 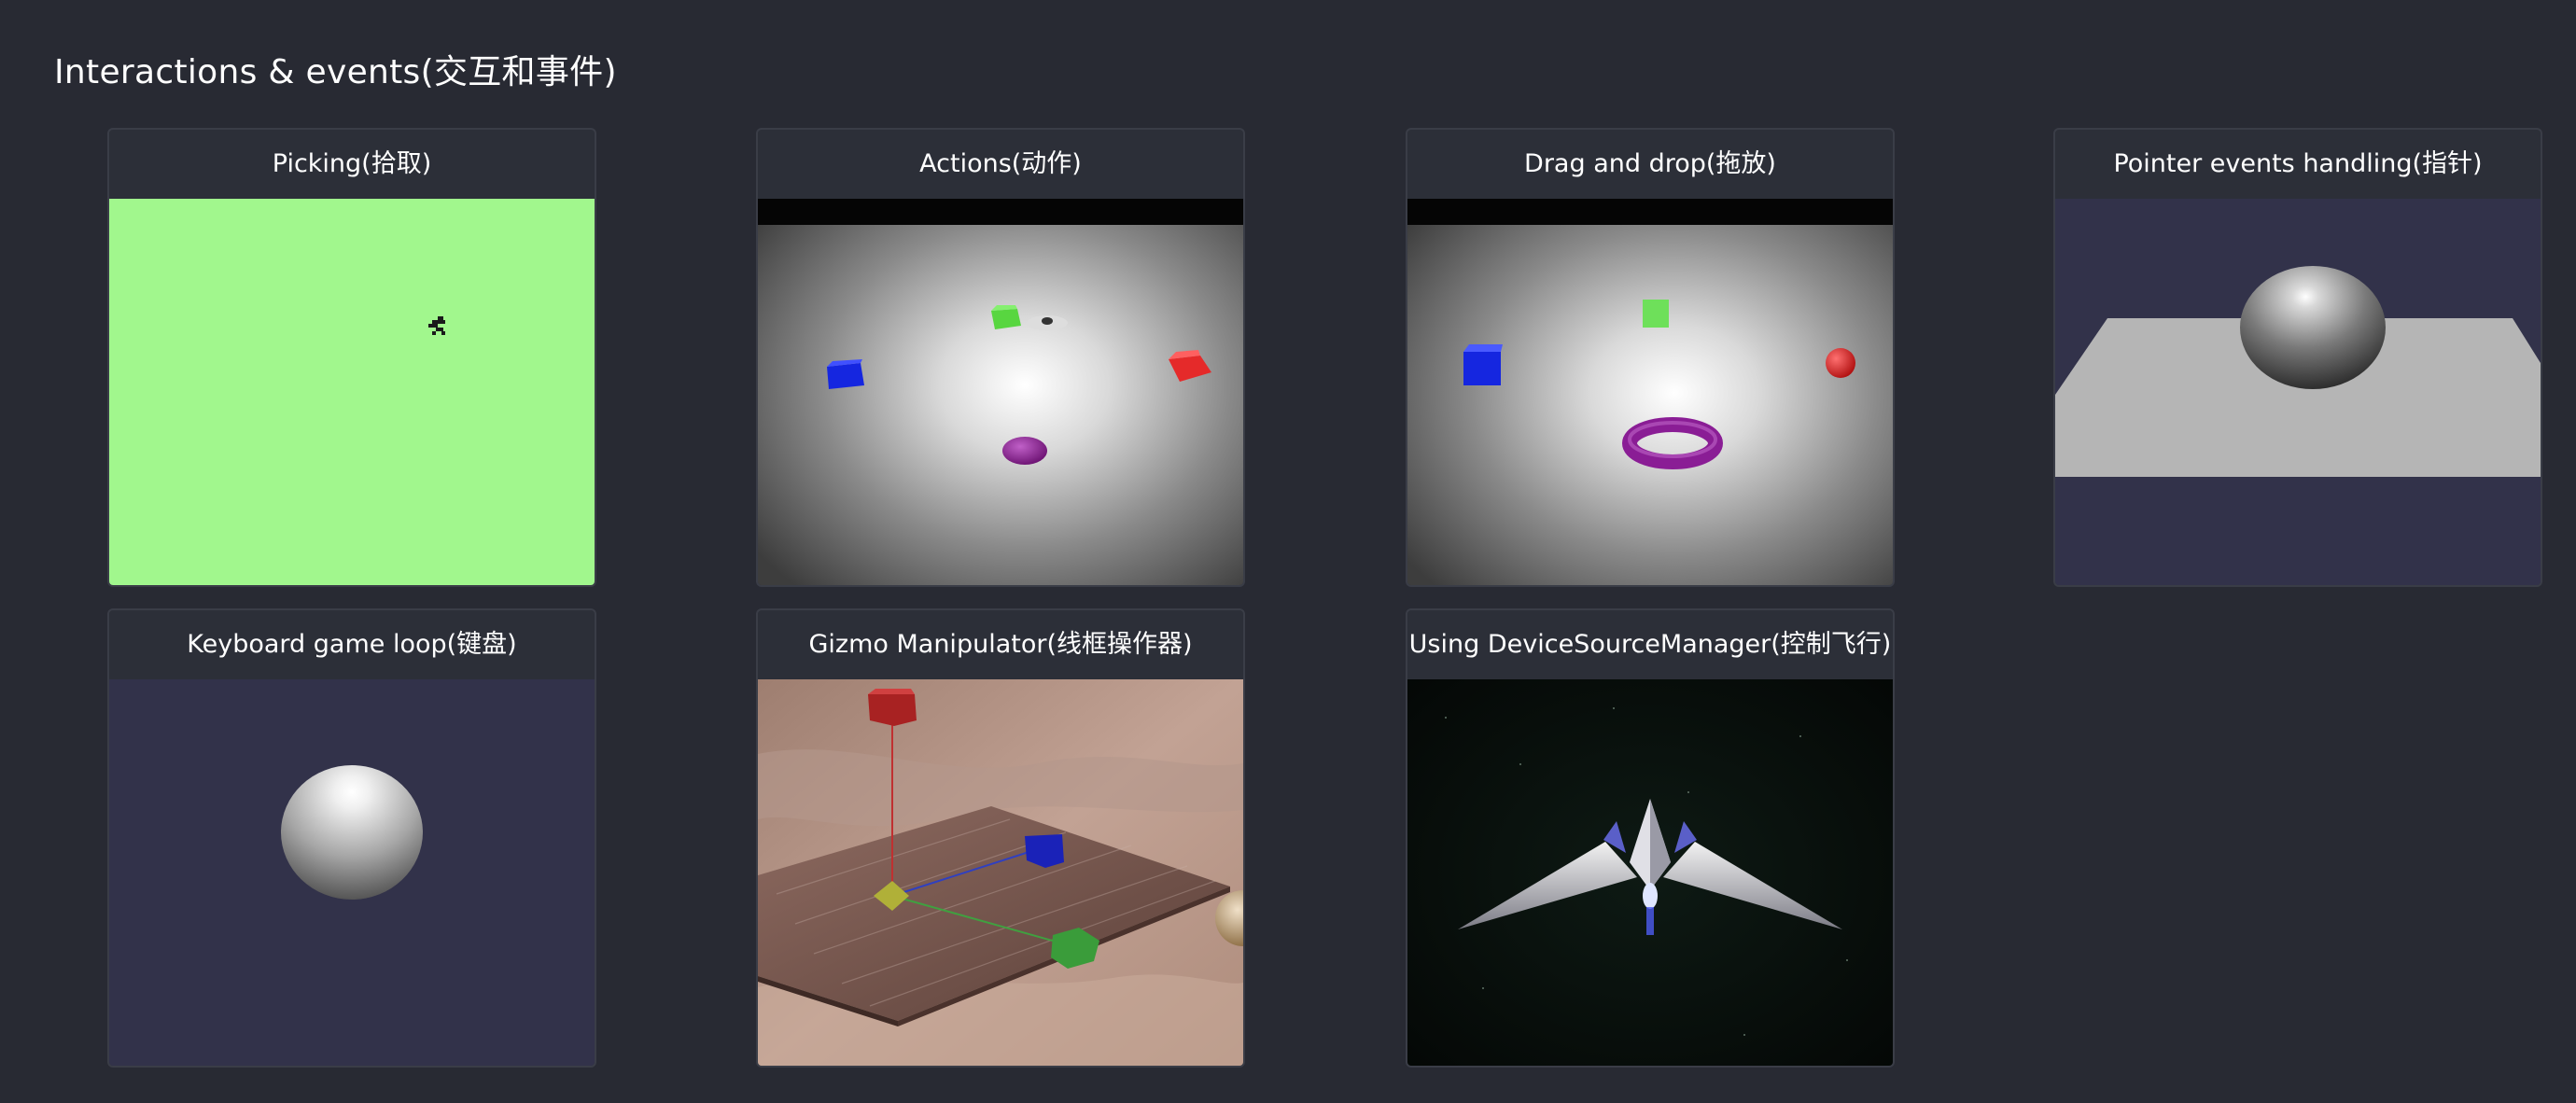 I want to click on card-device-source-manager: Using DeviceSourceManager(控制飞行), so click(x=1650, y=838).